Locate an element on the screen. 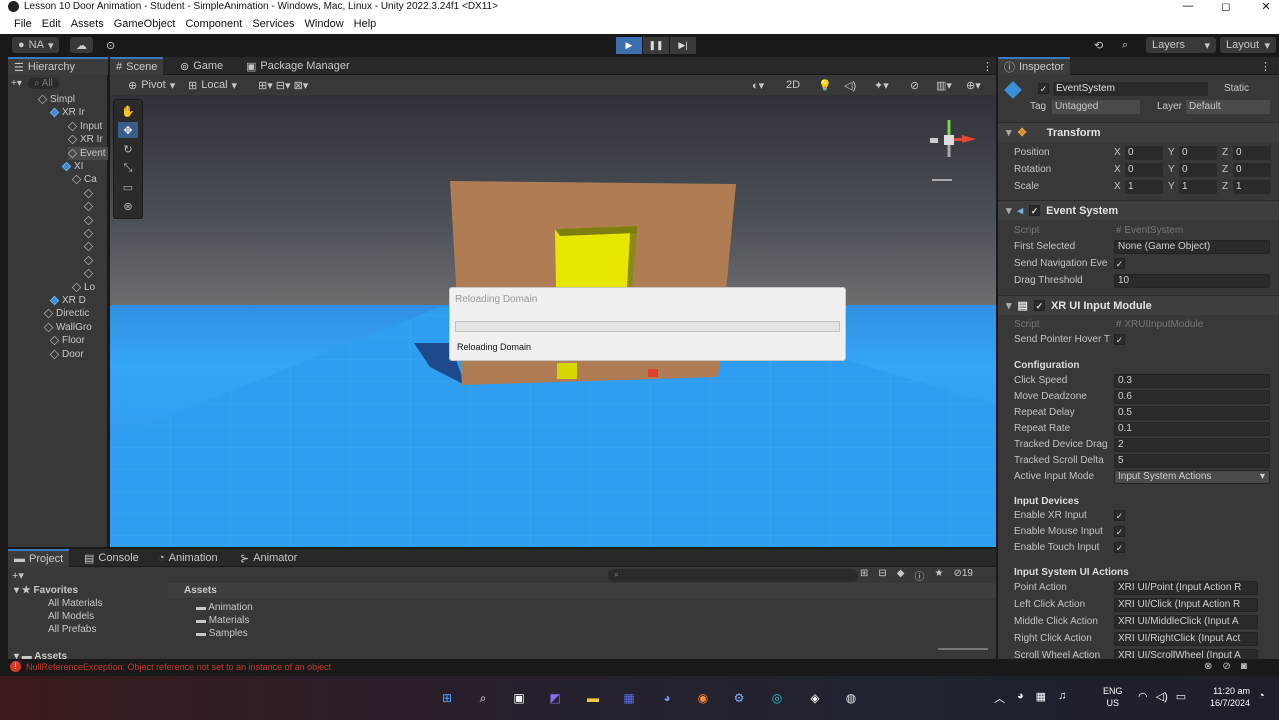 The image size is (1279, 720). hand-tool-icon: ✋ is located at coordinates (128, 111).